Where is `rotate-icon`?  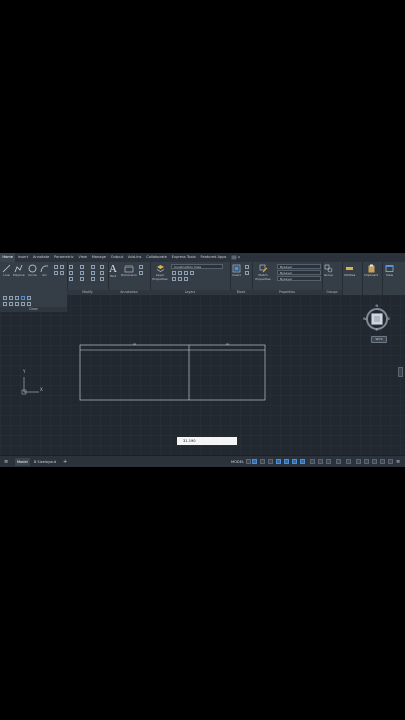
rotate-icon is located at coordinates (82, 267).